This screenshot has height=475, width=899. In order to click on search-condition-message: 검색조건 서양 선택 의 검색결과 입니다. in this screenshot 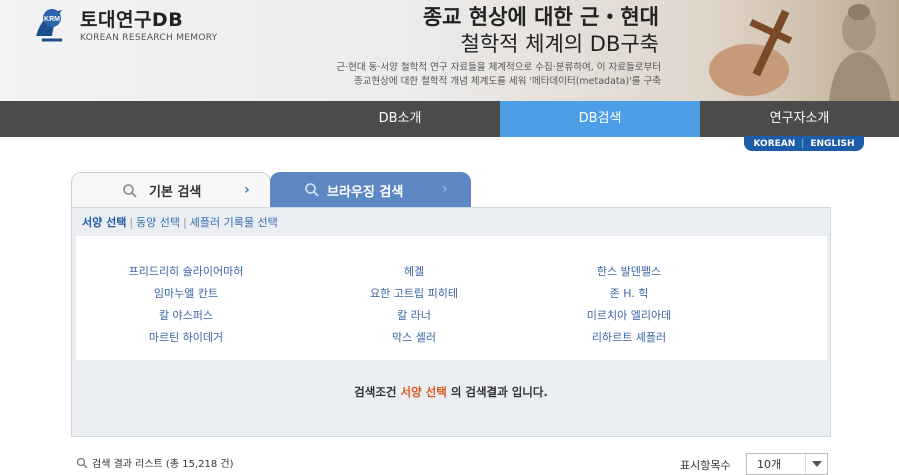, I will do `click(451, 392)`.